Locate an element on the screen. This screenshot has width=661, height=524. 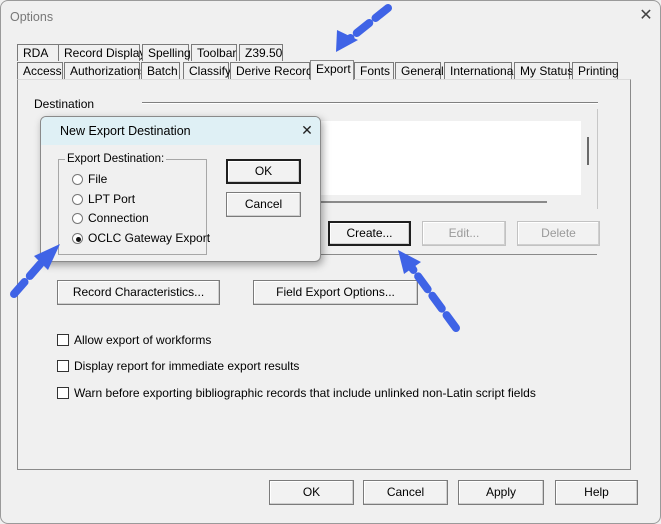
arrow-to-create-button-icon is located at coordinates (429, 291).